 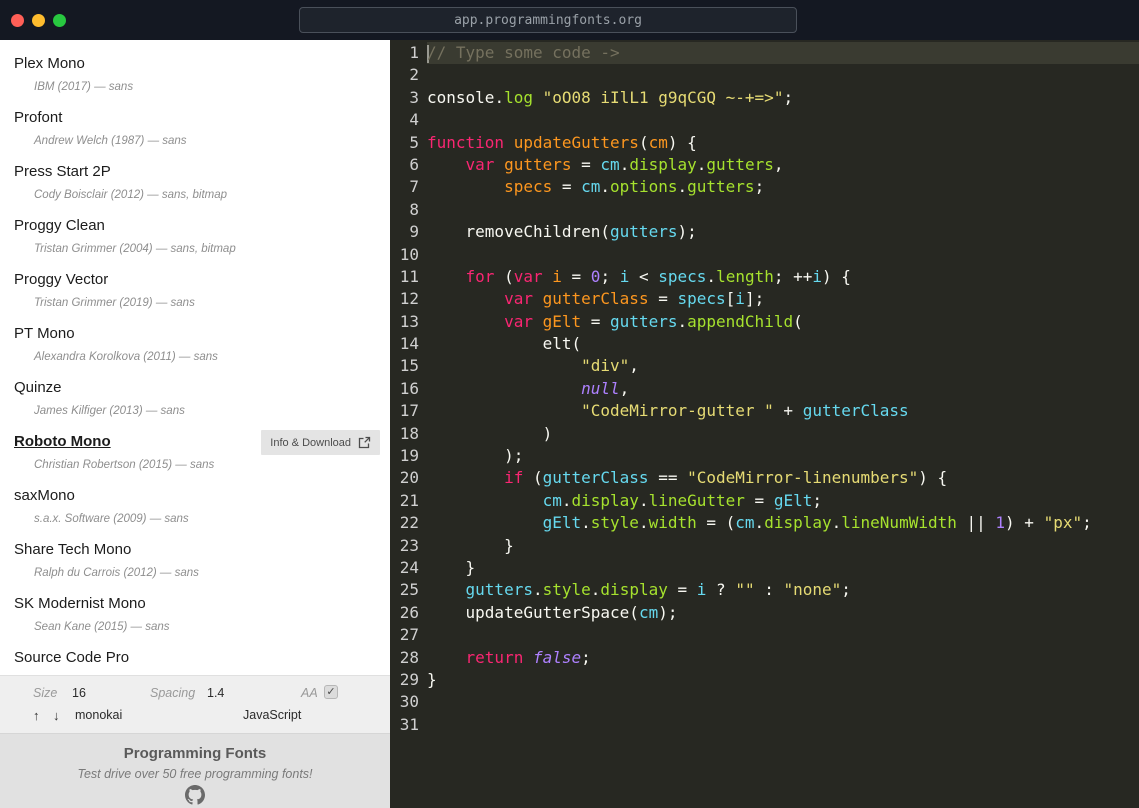 I want to click on line-number: 23, so click(x=409, y=545).